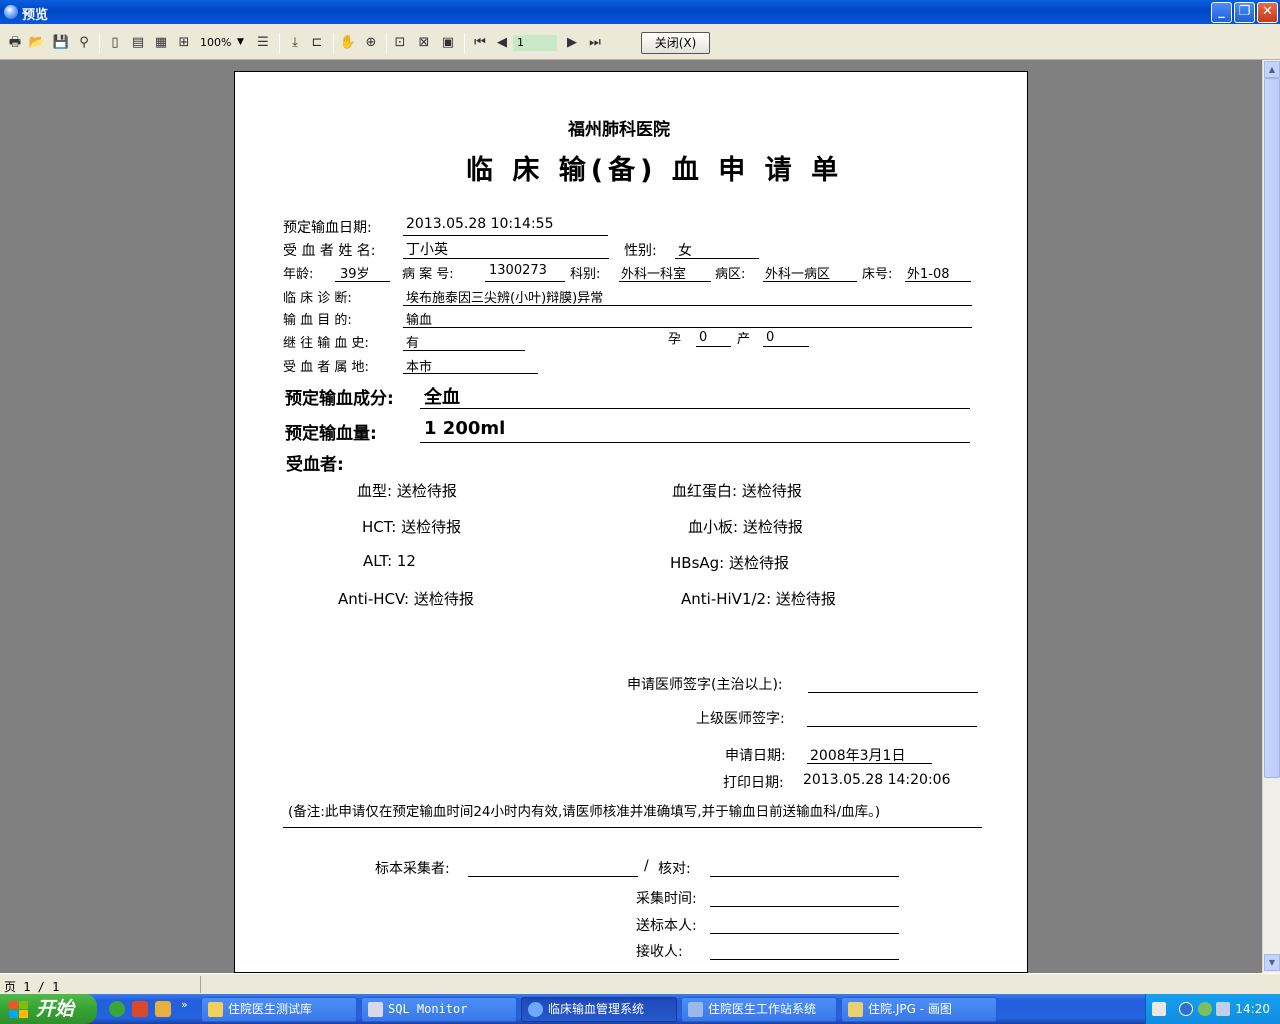 The height and width of the screenshot is (1024, 1280). Describe the element at coordinates (317, 43) in the screenshot. I see `tree-icon: ⊏` at that location.